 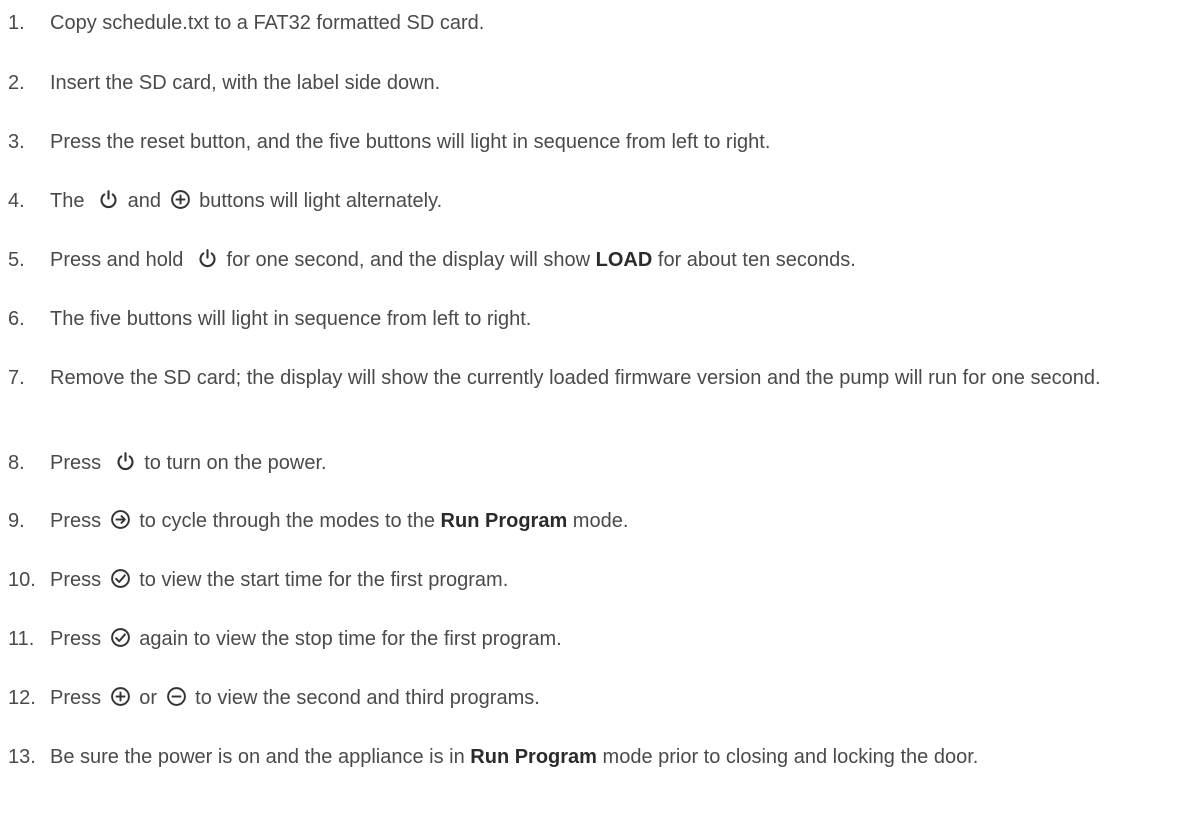 I want to click on step-number: 11., so click(x=21, y=639).